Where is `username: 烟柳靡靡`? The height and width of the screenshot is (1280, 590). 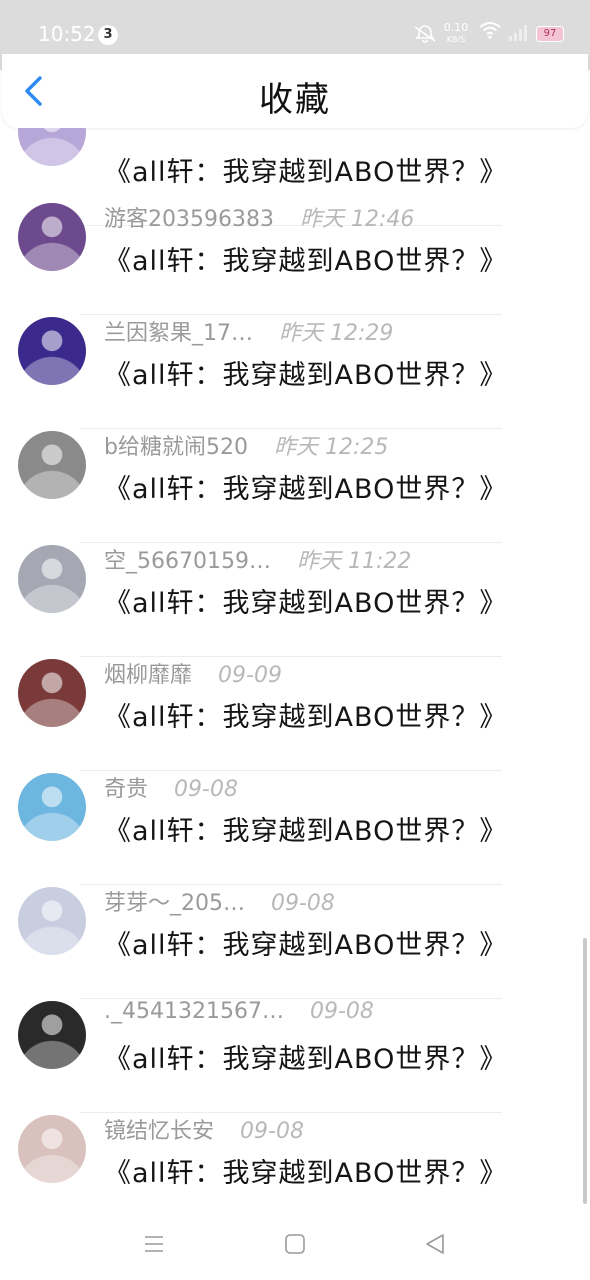
username: 烟柳靡靡 is located at coordinates (148, 673).